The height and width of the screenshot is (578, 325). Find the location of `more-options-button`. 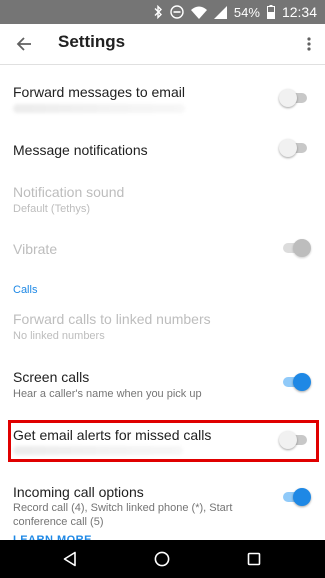

more-options-button is located at coordinates (309, 44).